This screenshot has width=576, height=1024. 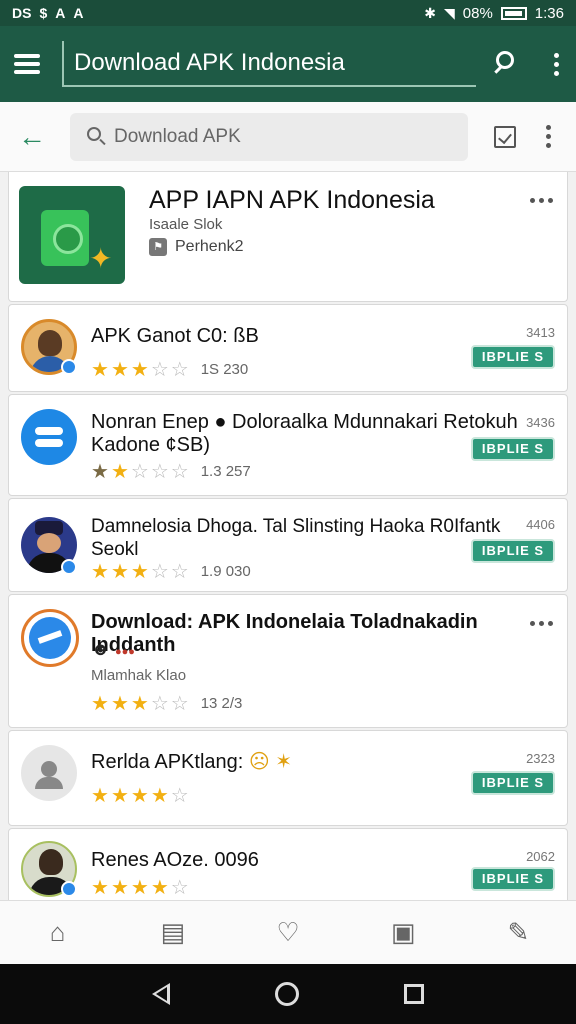 I want to click on search-row: ←, so click(x=288, y=137).